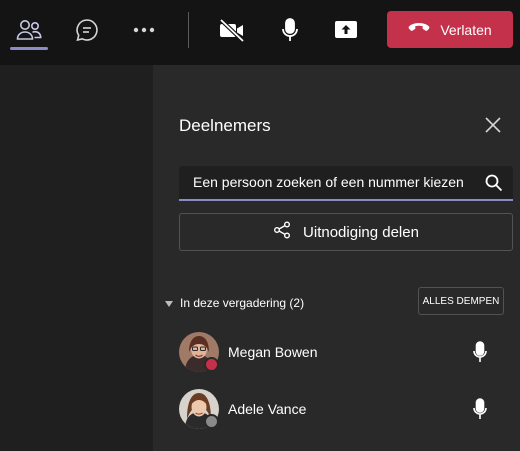 This screenshot has width=520, height=451. I want to click on close-icon, so click(493, 128).